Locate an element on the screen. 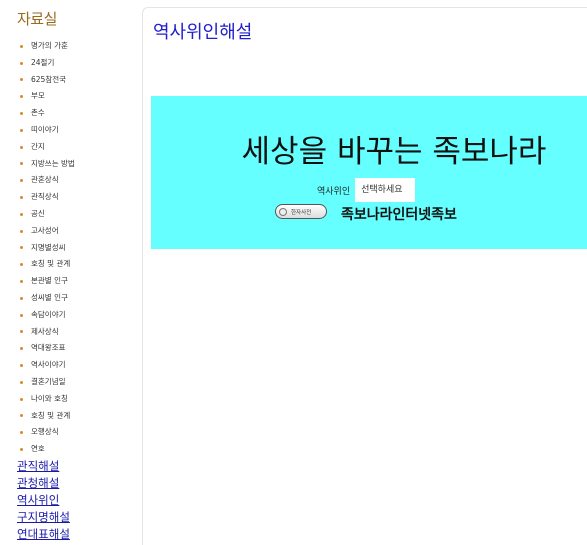 The height and width of the screenshot is (545, 587). sidebar-item: 촌수 is located at coordinates (47, 113).